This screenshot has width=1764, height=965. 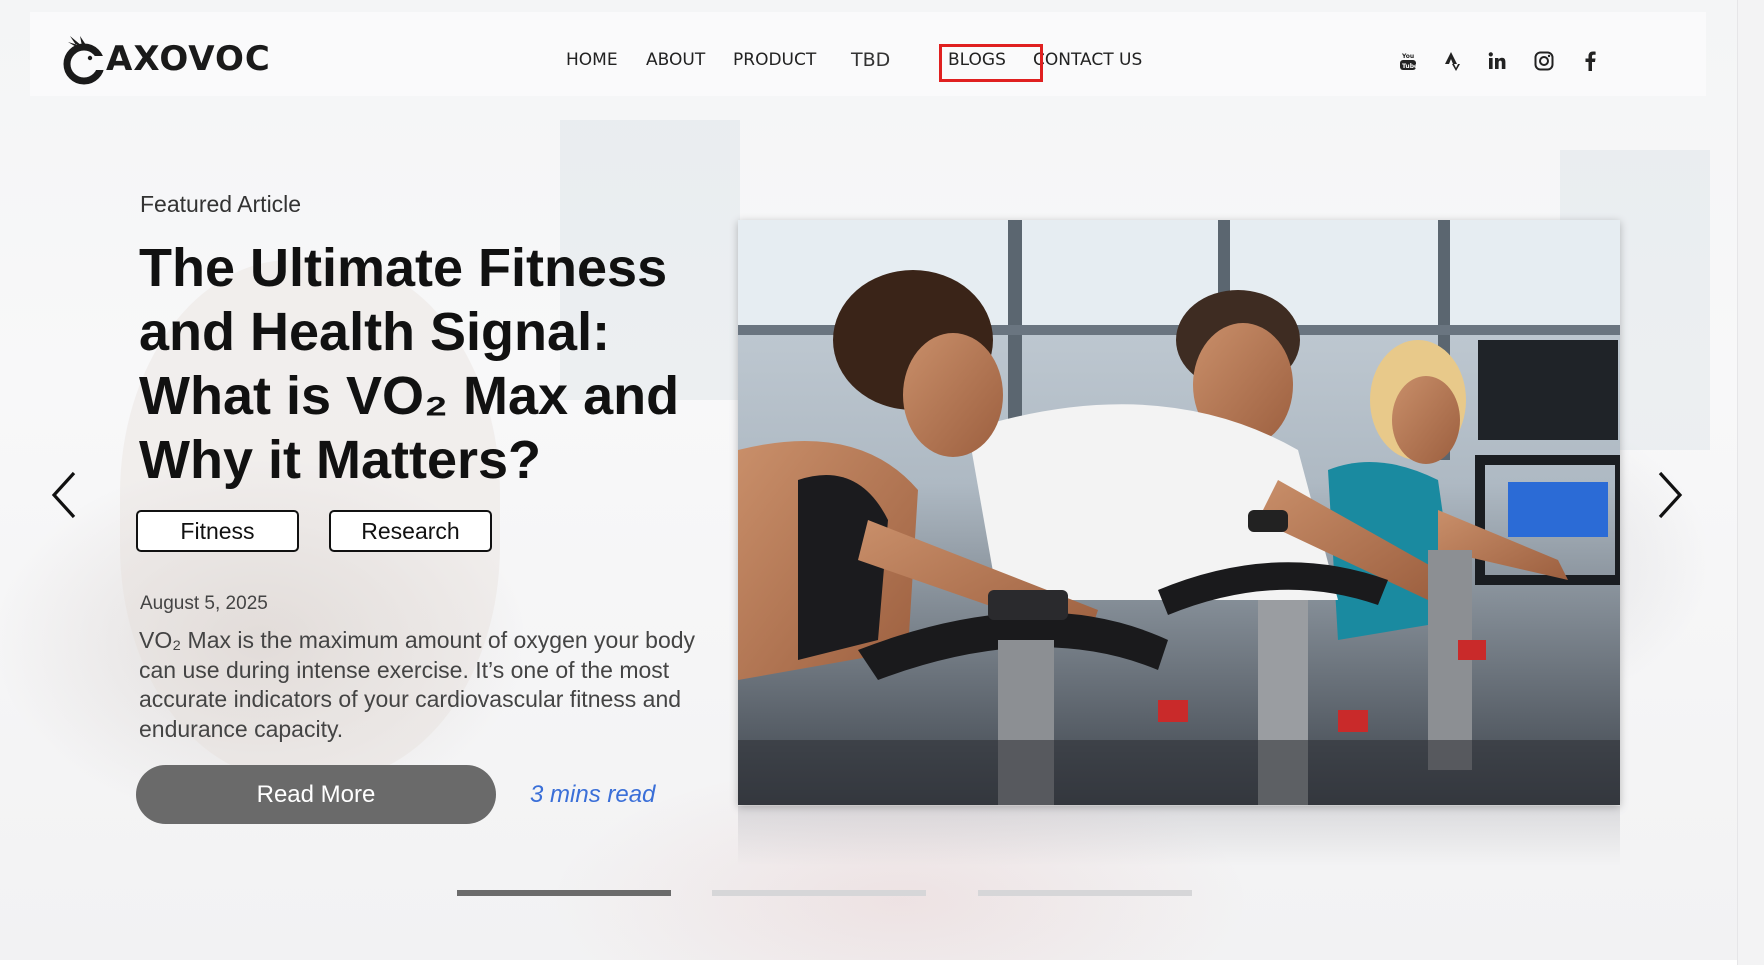 What do you see at coordinates (1408, 61) in the screenshot?
I see `youtube-icon: You Tube` at bounding box center [1408, 61].